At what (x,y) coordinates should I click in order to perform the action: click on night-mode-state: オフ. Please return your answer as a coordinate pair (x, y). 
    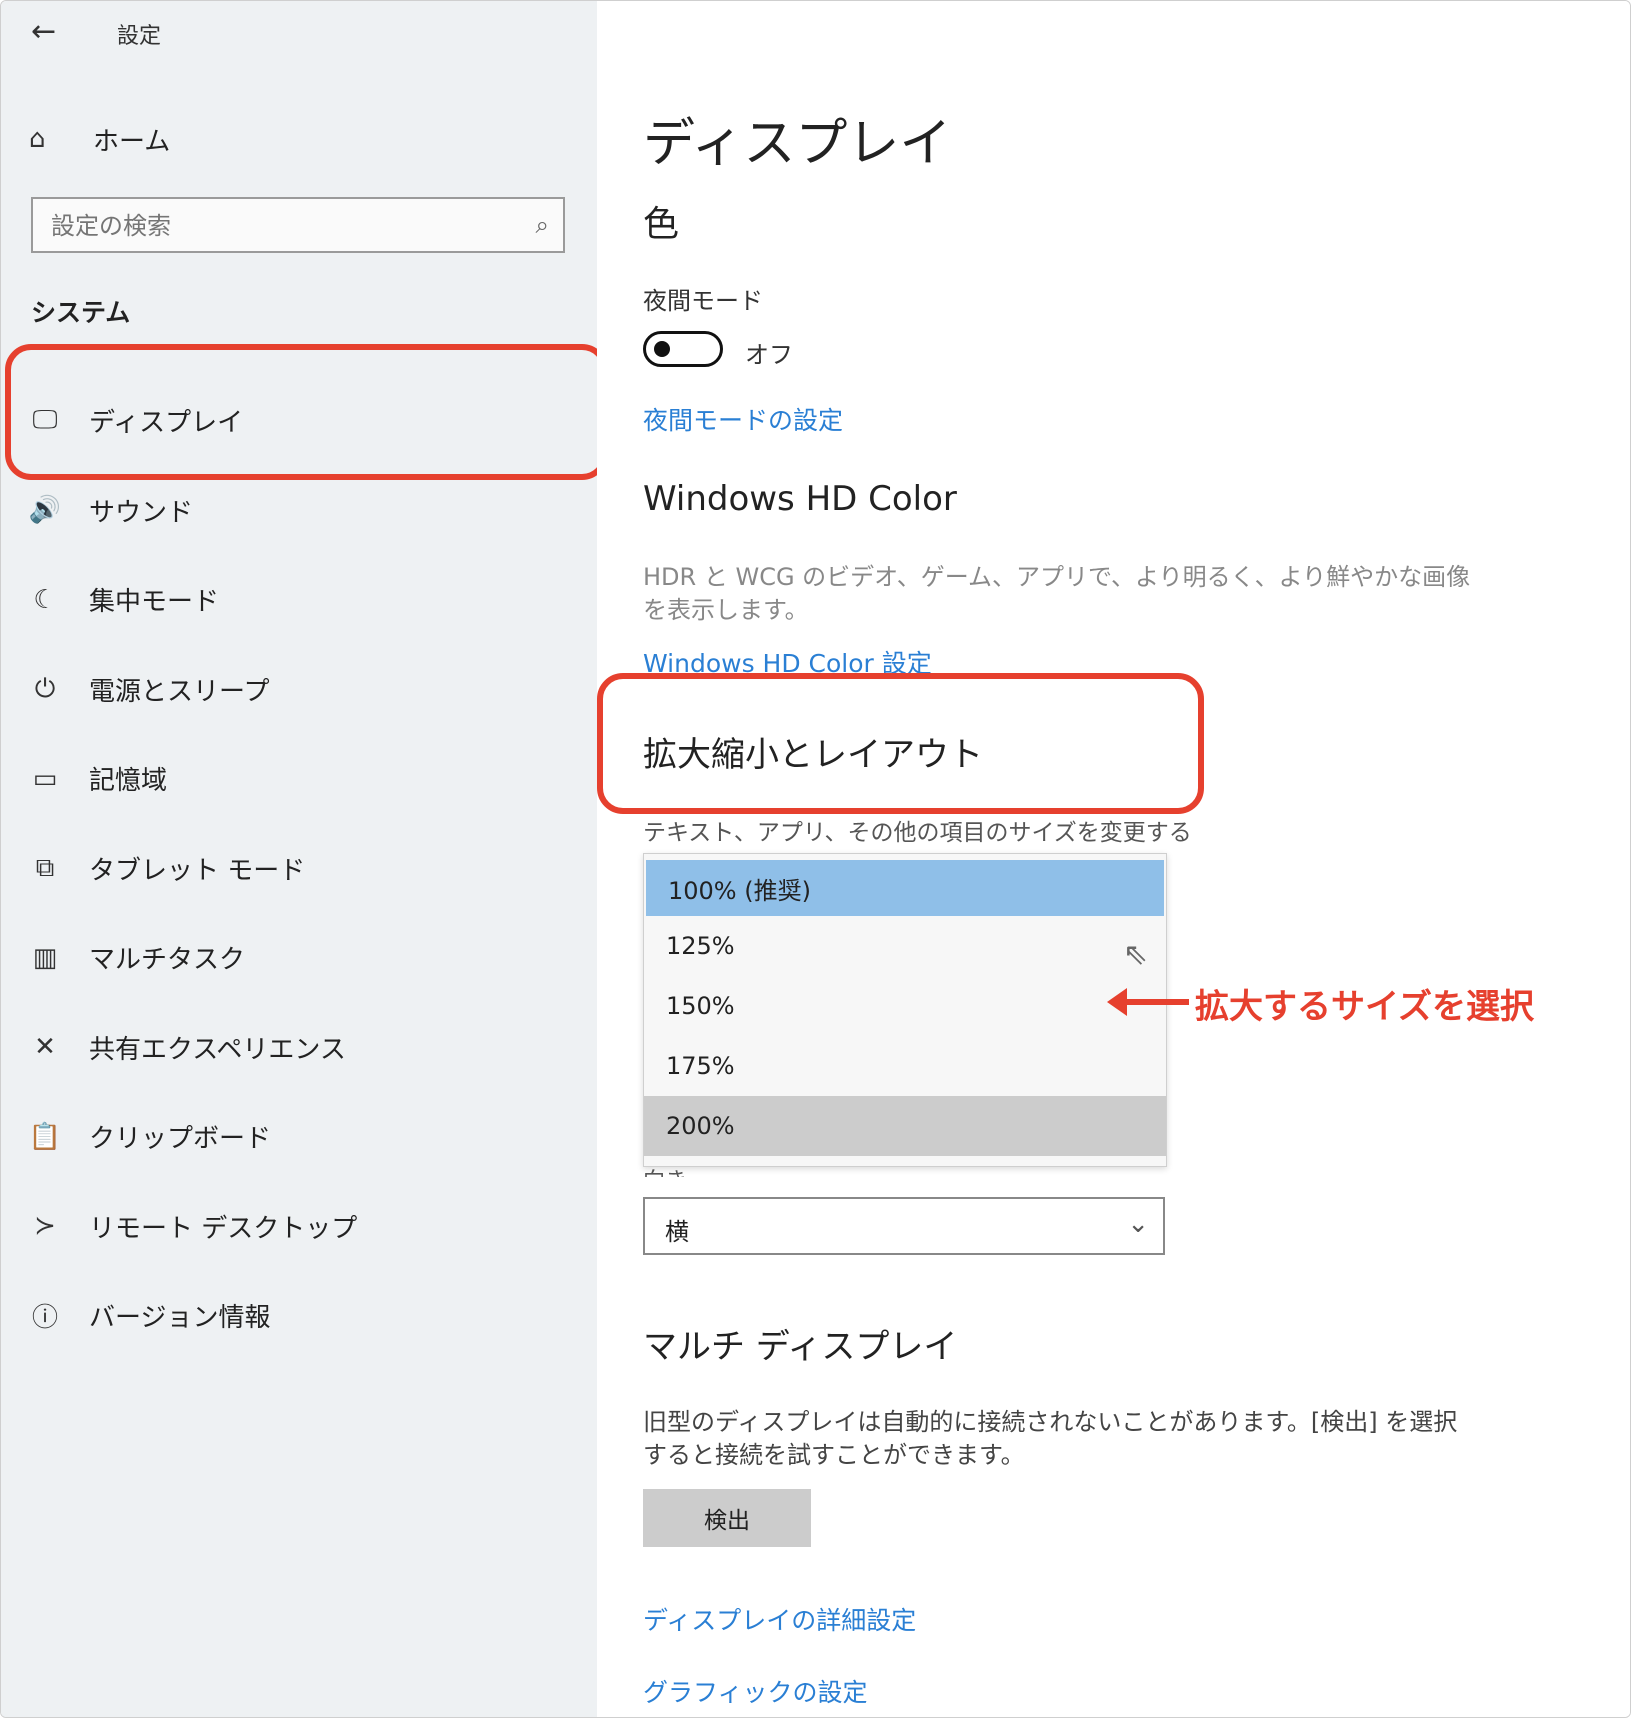
    Looking at the image, I should click on (769, 355).